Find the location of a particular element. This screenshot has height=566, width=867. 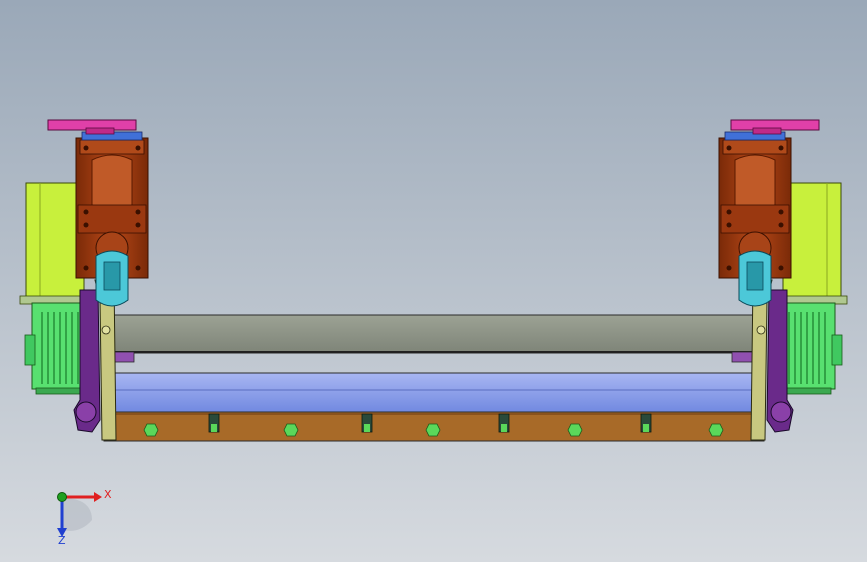

gearbox-fins-left is located at coordinates (60, 348).